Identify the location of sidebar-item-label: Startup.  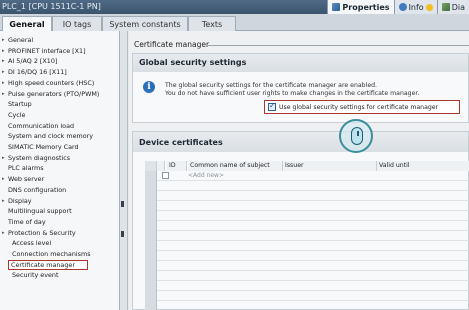
(20, 104).